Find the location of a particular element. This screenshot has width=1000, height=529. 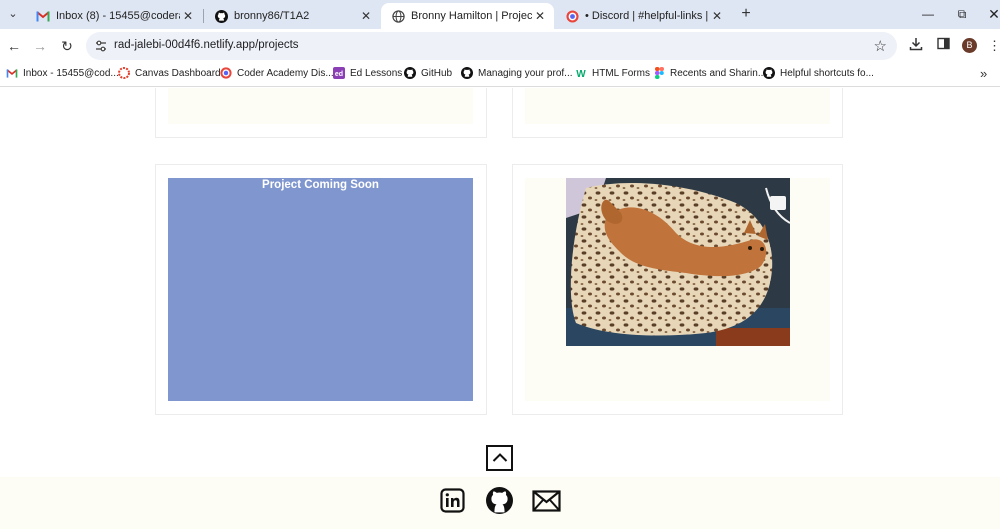

svg-text: ed is located at coordinates (339, 74).